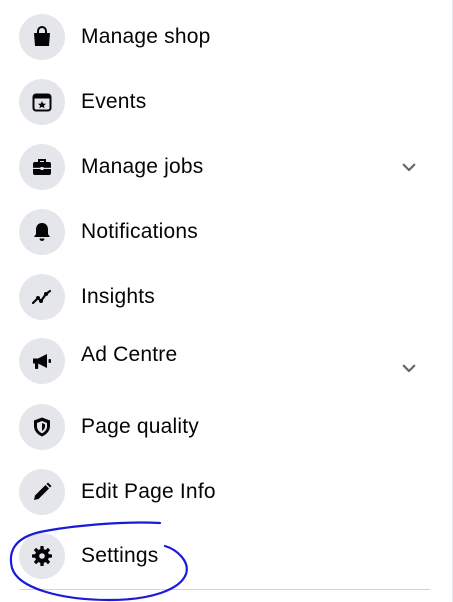 The width and height of the screenshot is (453, 602). I want to click on shop-bag-icon, so click(42, 37).